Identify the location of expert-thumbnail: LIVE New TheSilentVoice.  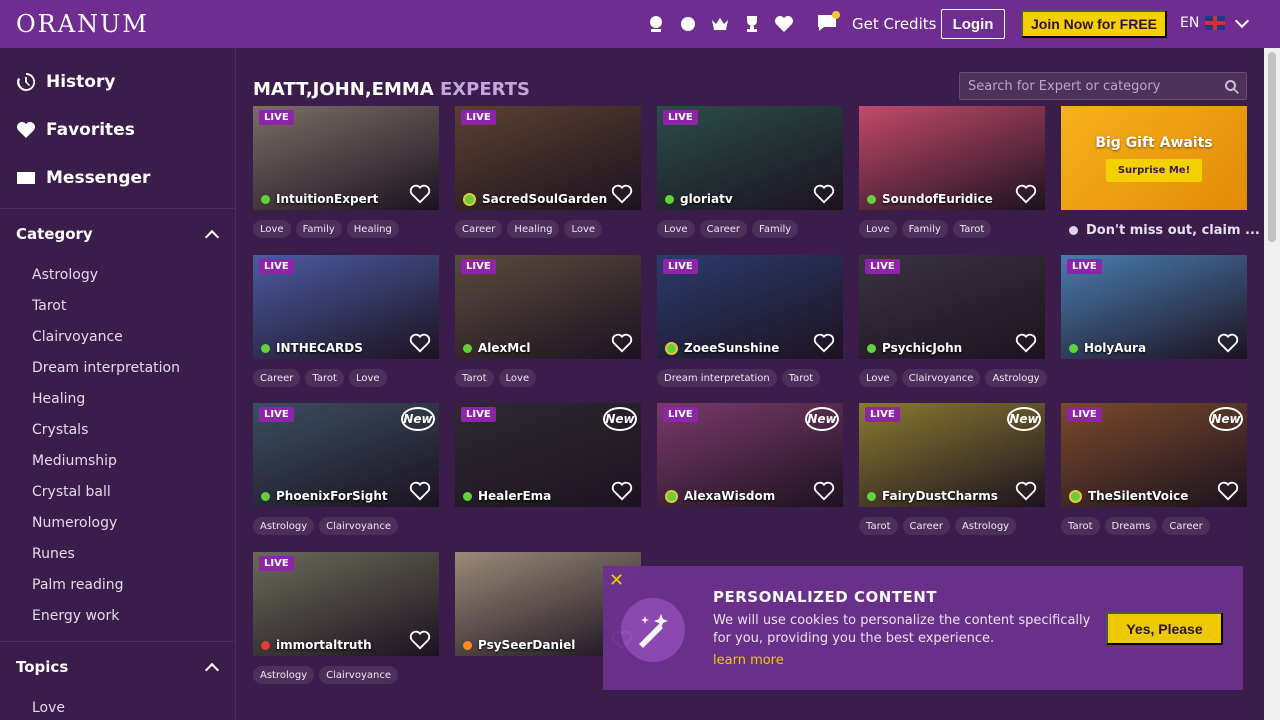
(1154, 455).